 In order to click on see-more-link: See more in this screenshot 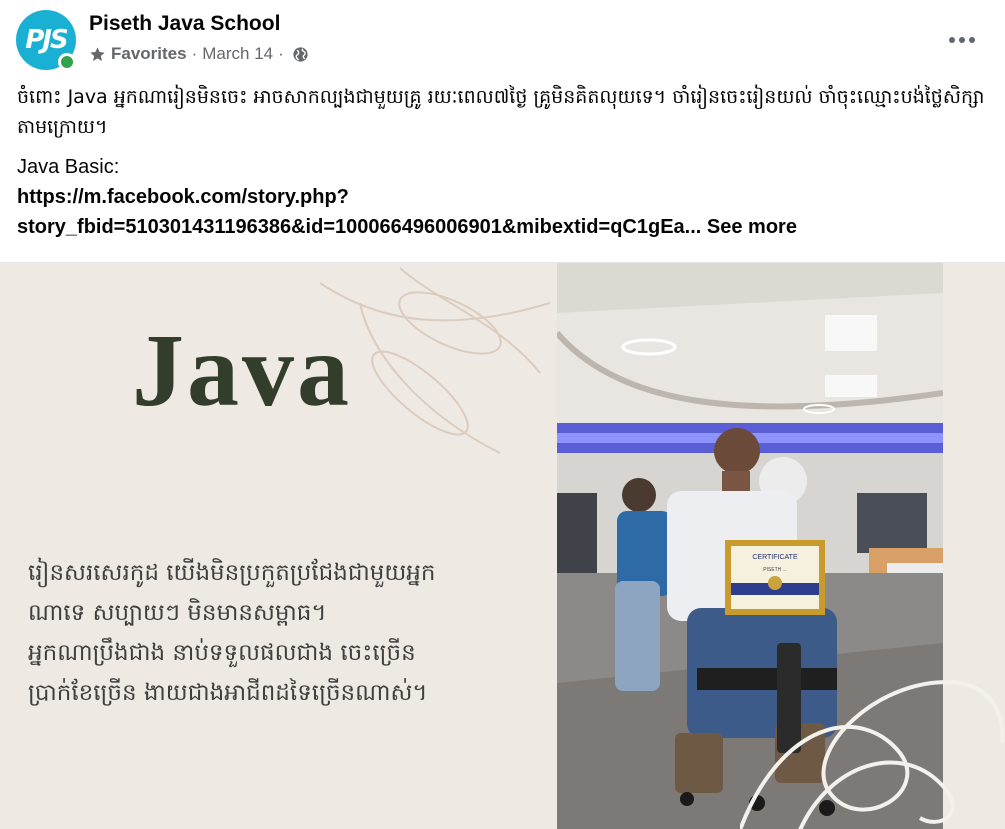, I will do `click(752, 227)`.